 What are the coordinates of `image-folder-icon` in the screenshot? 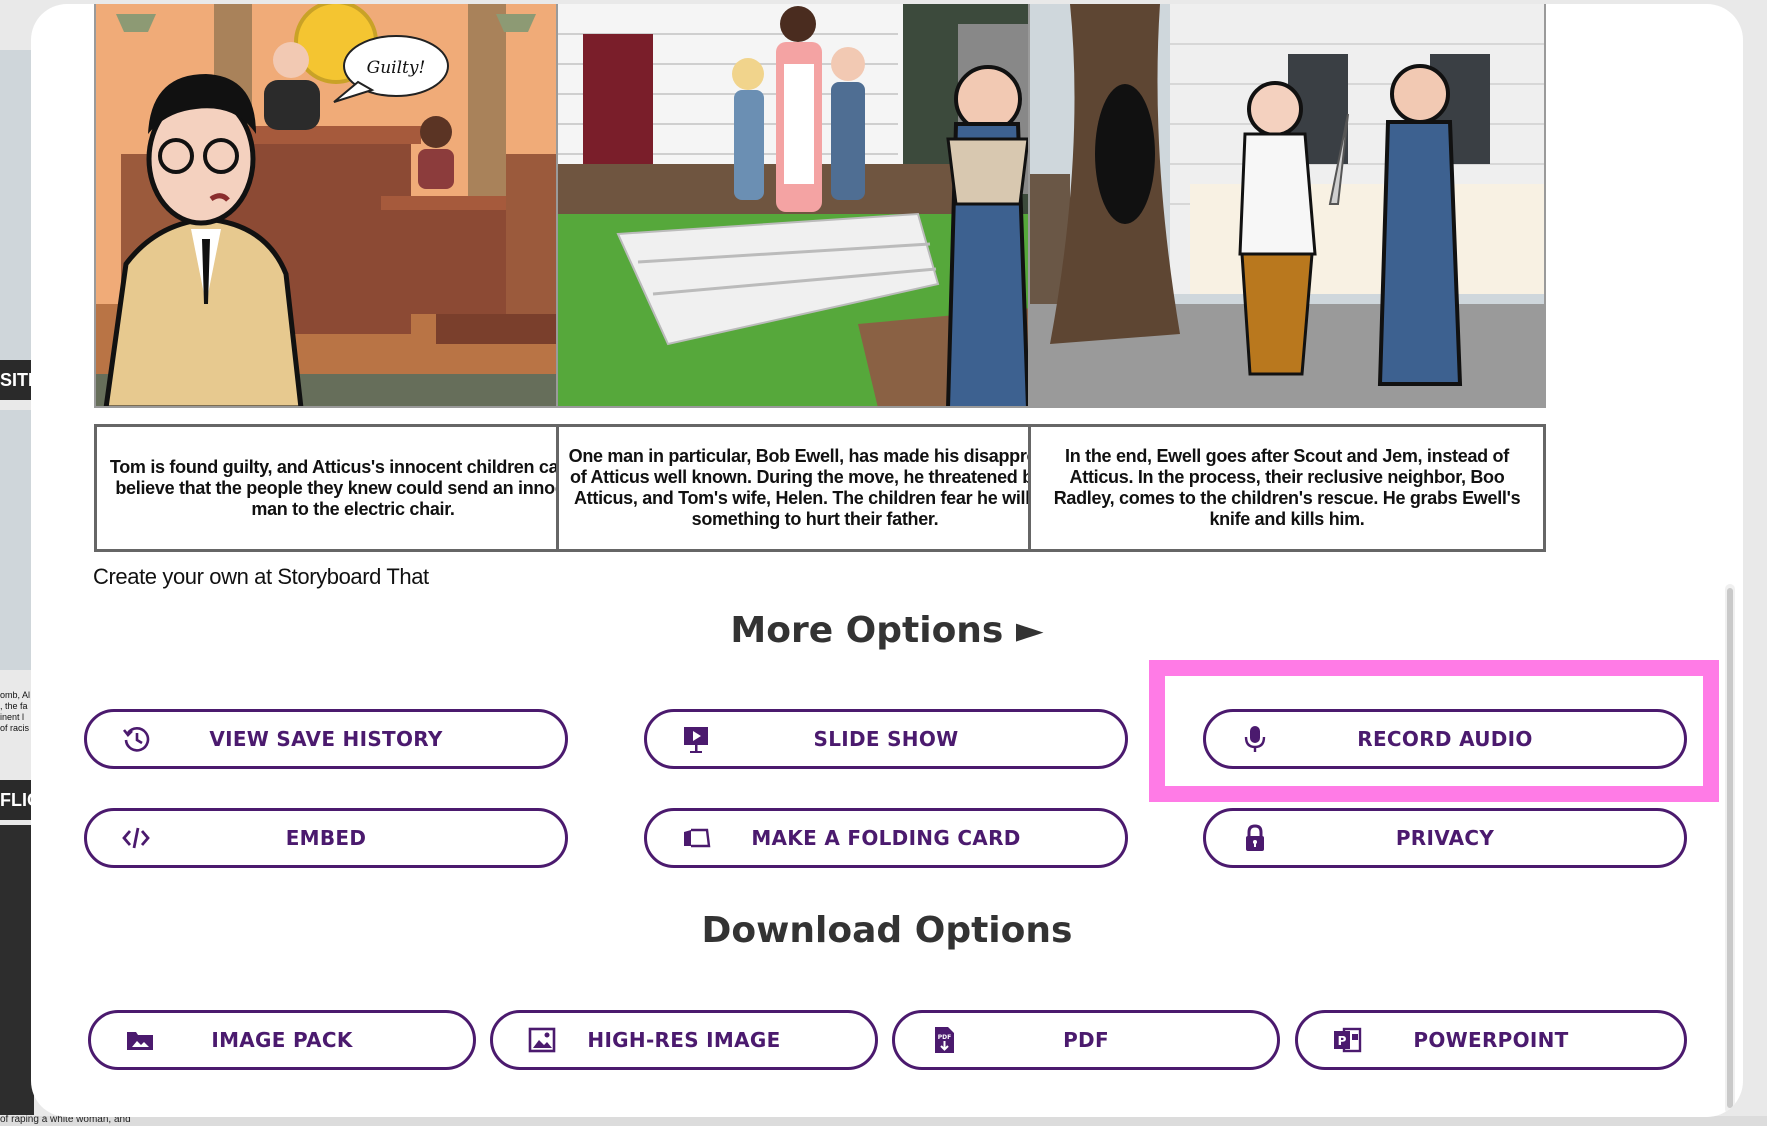 It's located at (140, 1040).